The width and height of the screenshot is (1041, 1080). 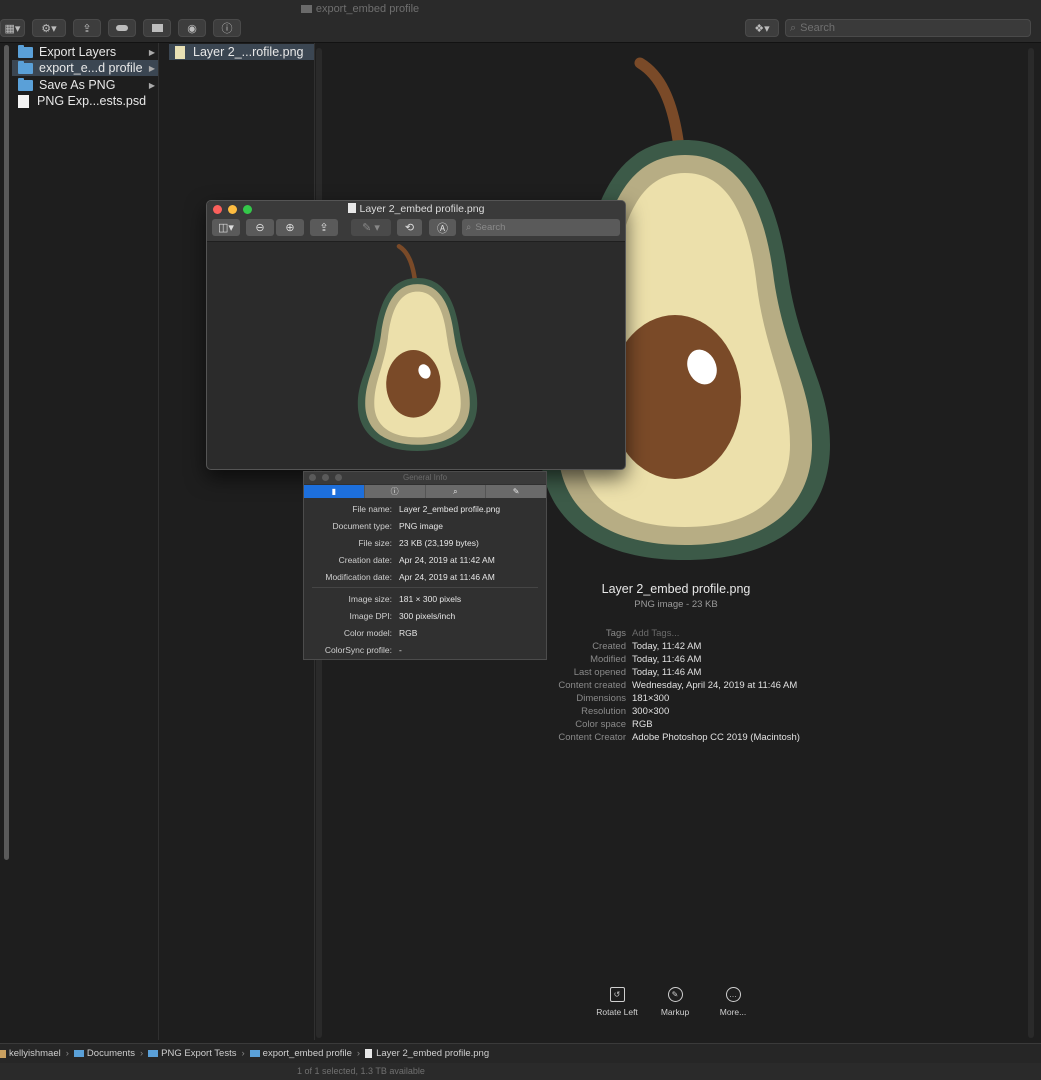 I want to click on new-folder-button, so click(x=157, y=28).